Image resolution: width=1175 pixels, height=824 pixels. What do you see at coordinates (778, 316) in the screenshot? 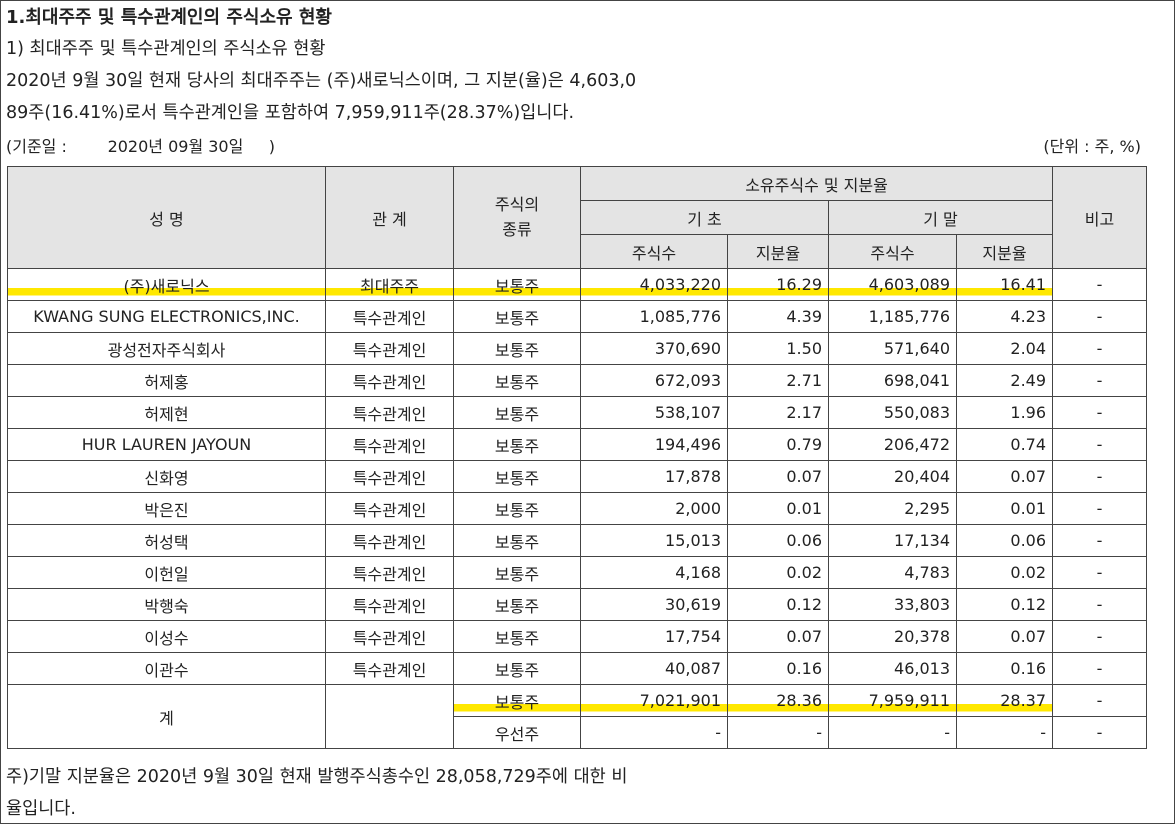
I see `holder-begin-ratio: 4.39` at bounding box center [778, 316].